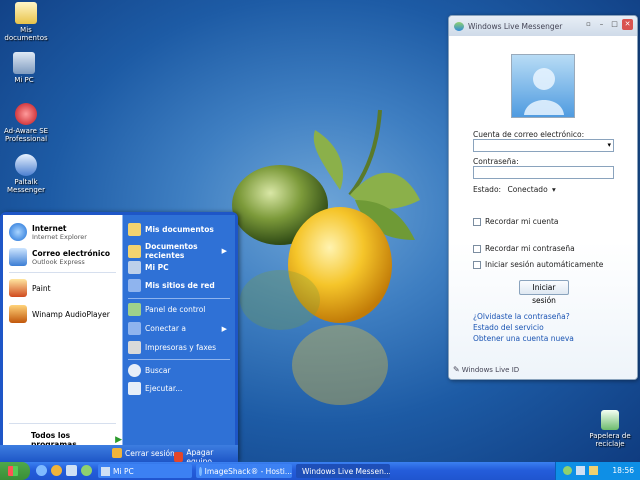 Image resolution: width=640 pixels, height=480 pixels. What do you see at coordinates (614, 24) in the screenshot?
I see `maximize-icon: □` at bounding box center [614, 24].